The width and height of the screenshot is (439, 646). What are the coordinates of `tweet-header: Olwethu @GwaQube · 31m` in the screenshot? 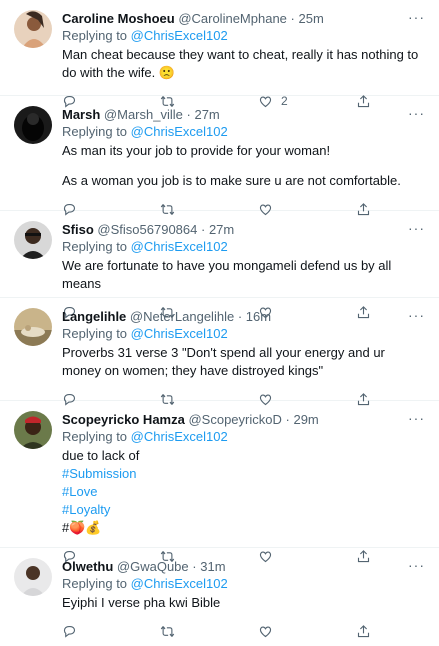 It's located at (243, 566).